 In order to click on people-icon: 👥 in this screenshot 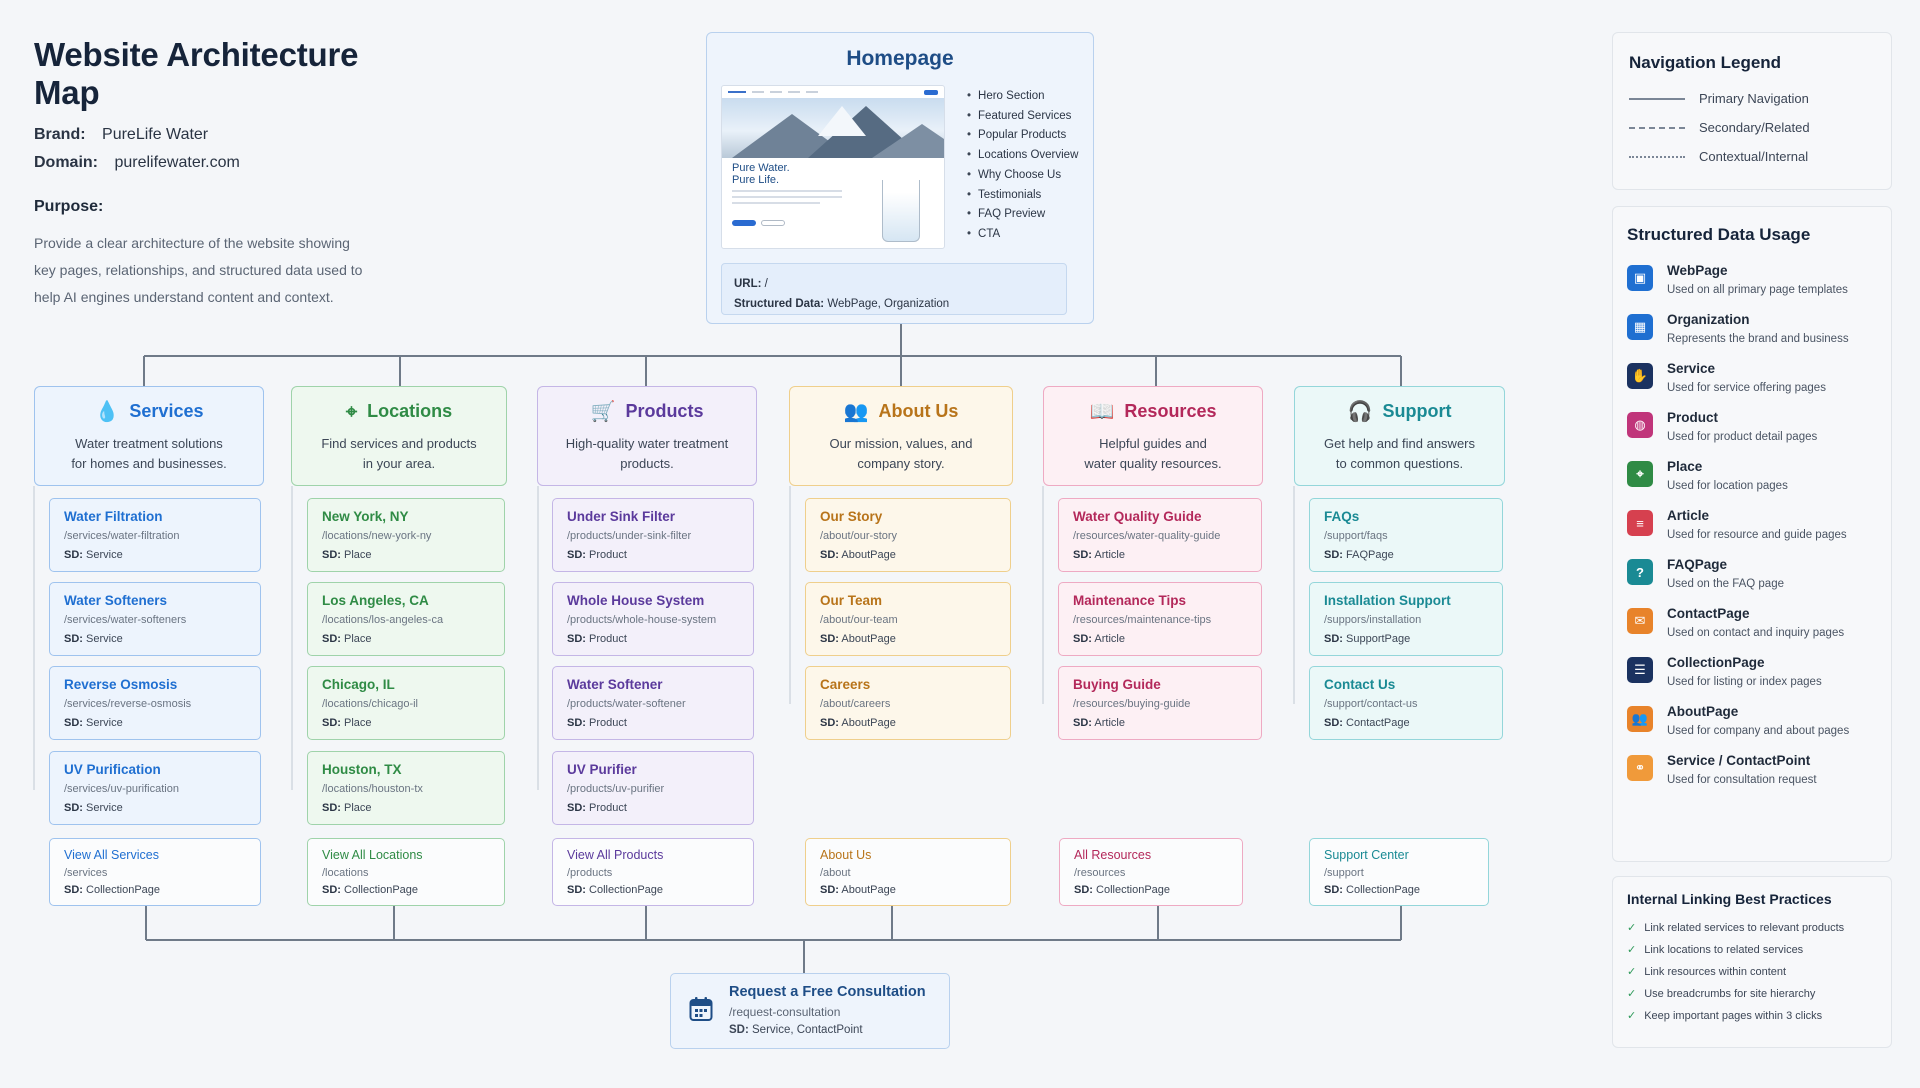, I will do `click(1640, 719)`.